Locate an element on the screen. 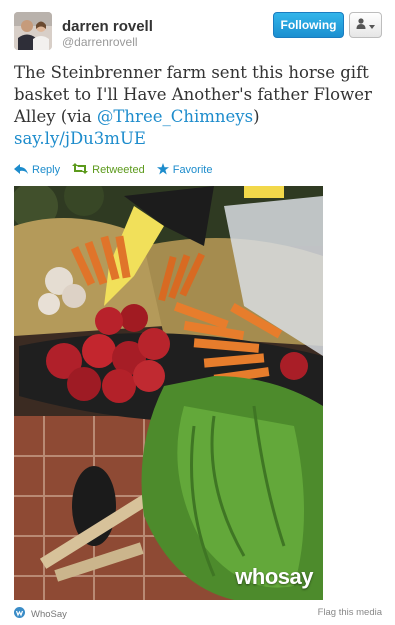 The width and height of the screenshot is (395, 625). caret-down-icon is located at coordinates (372, 25).